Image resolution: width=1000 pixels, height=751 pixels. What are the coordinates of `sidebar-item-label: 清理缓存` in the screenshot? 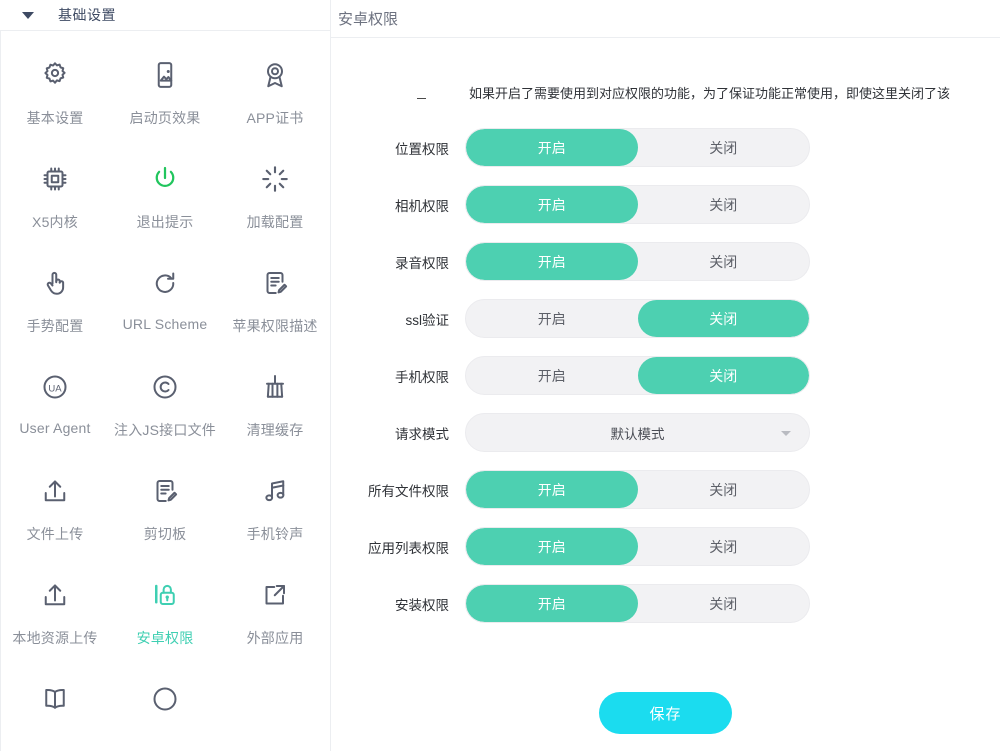 It's located at (275, 430).